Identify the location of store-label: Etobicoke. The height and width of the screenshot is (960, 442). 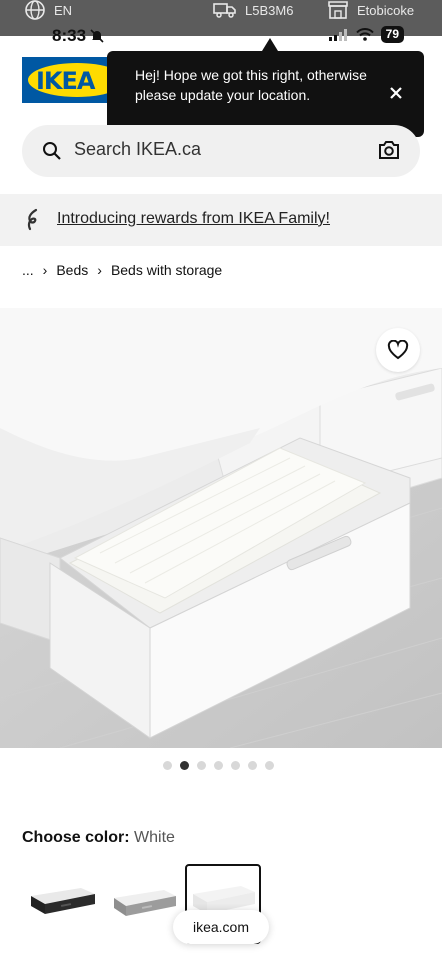
(386, 10).